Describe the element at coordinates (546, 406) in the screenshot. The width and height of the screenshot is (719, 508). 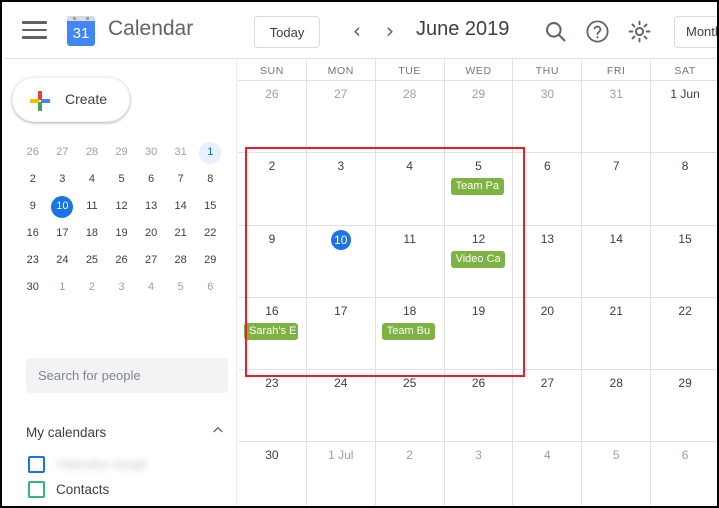
I see `calendar-day-cell: 27` at that location.